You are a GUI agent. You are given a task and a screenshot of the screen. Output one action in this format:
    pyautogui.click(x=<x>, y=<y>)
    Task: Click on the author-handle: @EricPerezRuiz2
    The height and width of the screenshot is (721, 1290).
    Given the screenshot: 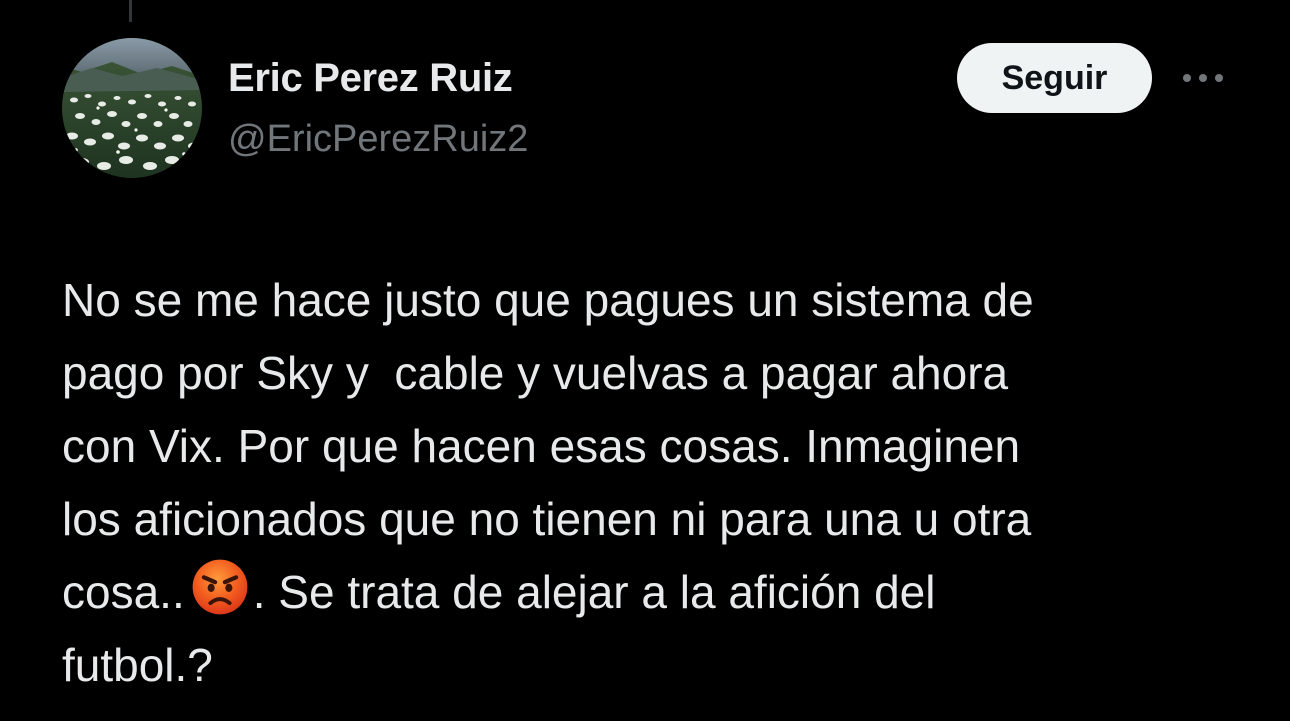 What is the action you would take?
    pyautogui.click(x=378, y=139)
    